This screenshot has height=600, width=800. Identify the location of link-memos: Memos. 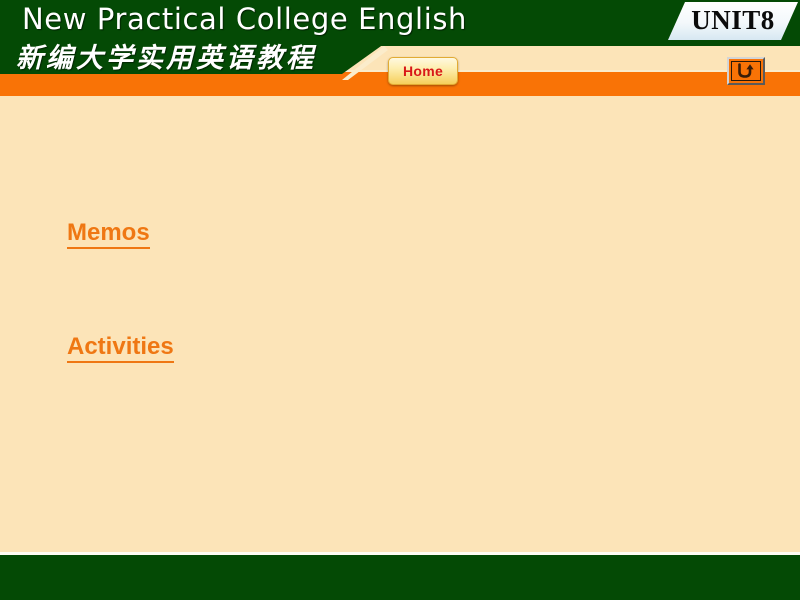
(108, 234).